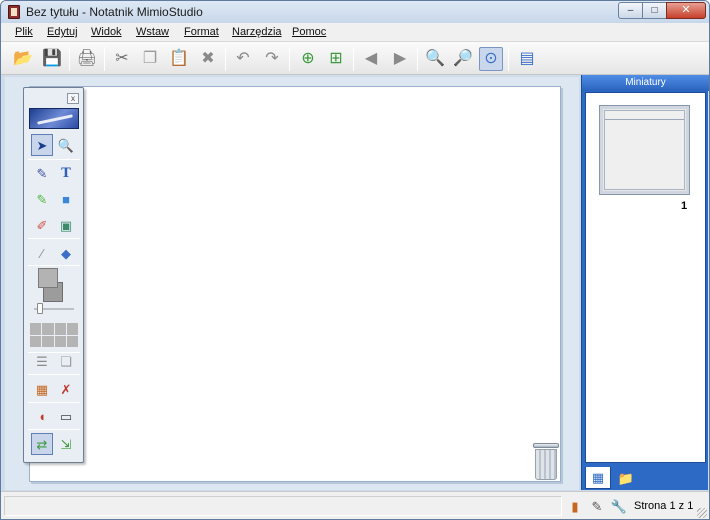 This screenshot has height=520, width=710. What do you see at coordinates (371, 59) in the screenshot?
I see `back-icon: ◀` at bounding box center [371, 59].